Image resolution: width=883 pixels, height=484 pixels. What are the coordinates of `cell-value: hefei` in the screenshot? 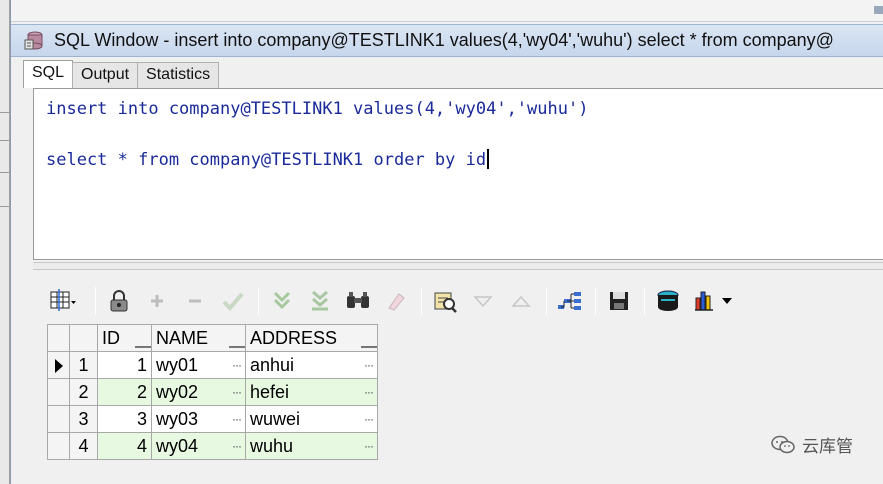 It's located at (270, 391).